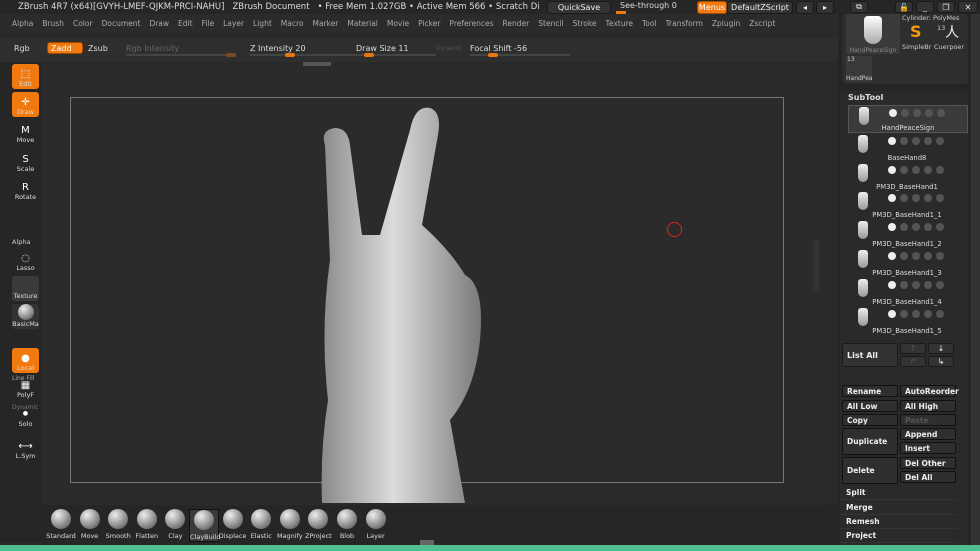  I want to click on subtool-item: PM3D_BaseHand1_3, so click(908, 263).